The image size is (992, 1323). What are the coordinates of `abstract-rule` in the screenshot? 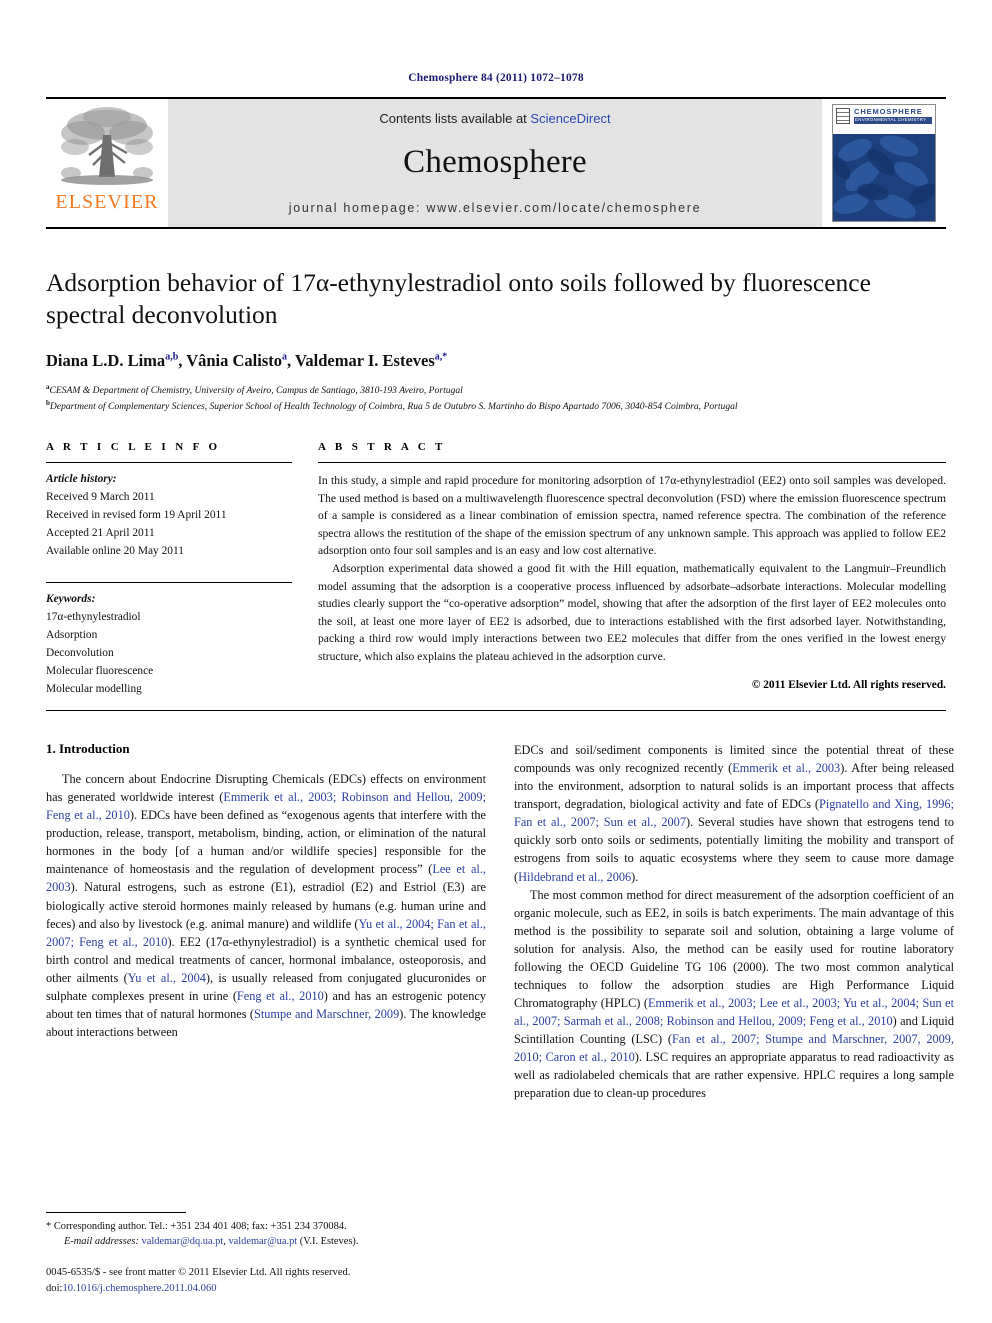 It's located at (632, 462).